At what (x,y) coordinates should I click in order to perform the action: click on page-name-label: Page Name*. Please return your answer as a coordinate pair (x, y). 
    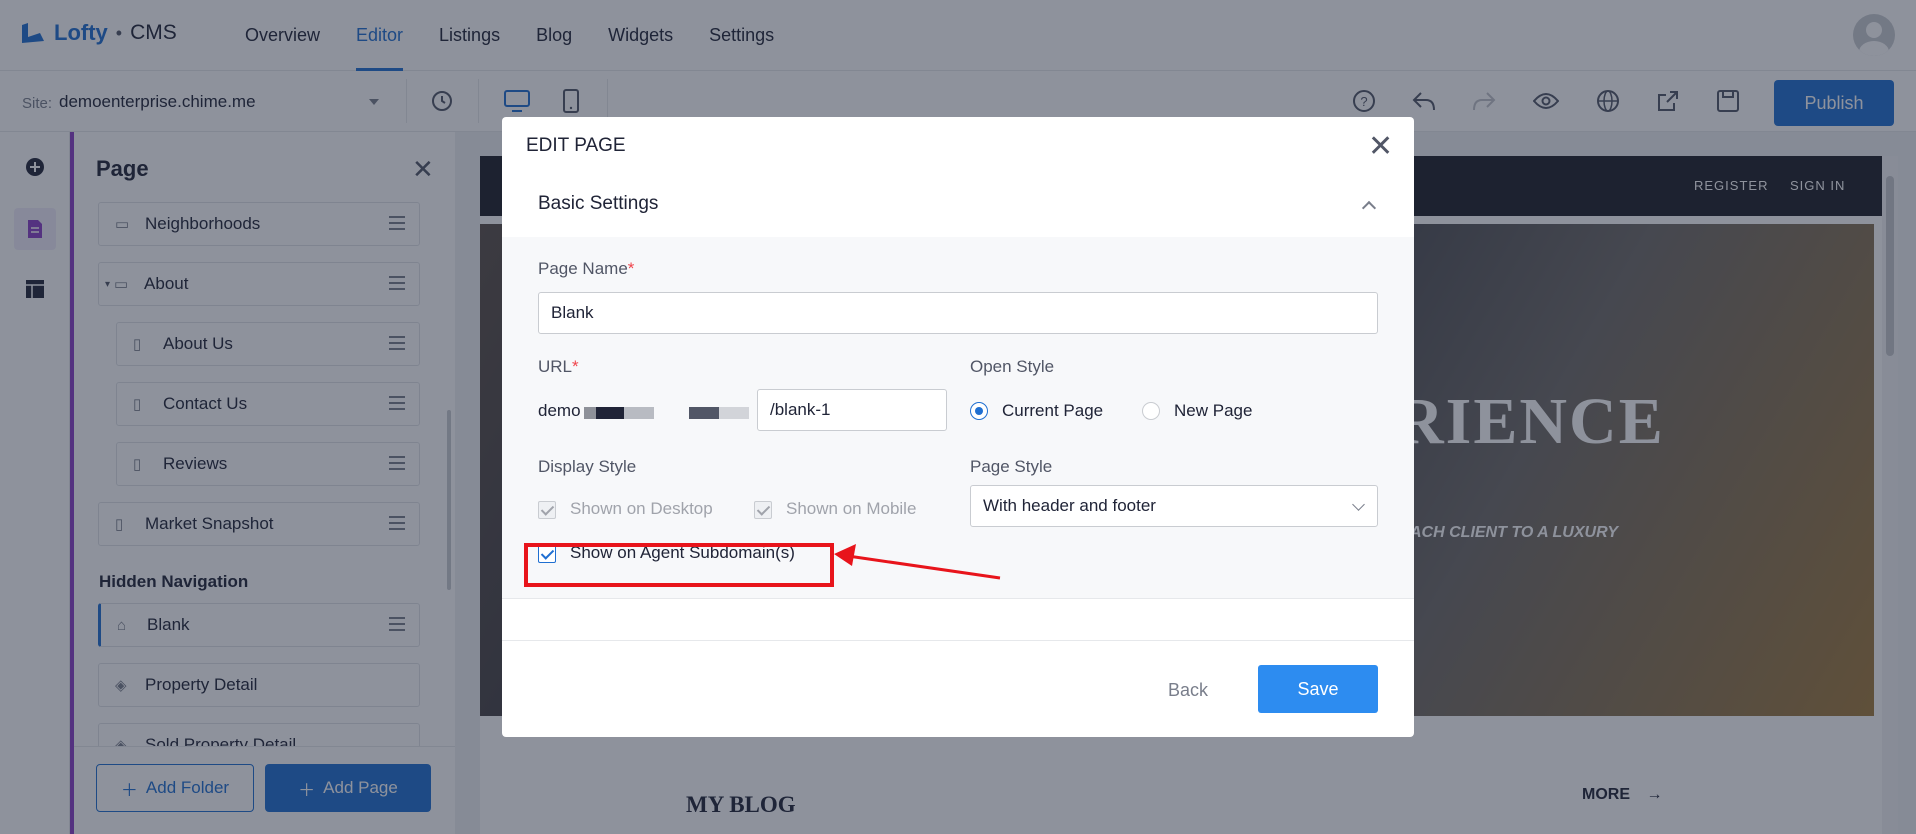
    Looking at the image, I should click on (586, 269).